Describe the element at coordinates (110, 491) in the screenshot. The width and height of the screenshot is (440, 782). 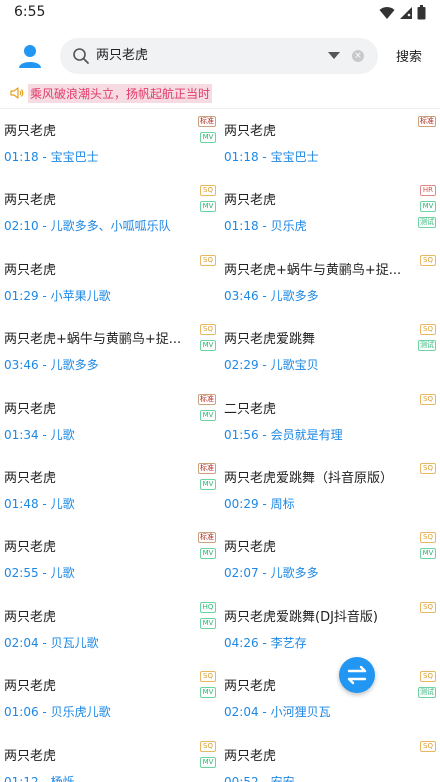
I see `song-item: 两只老虎 01:48 - 儿歌 标准 MV` at that location.